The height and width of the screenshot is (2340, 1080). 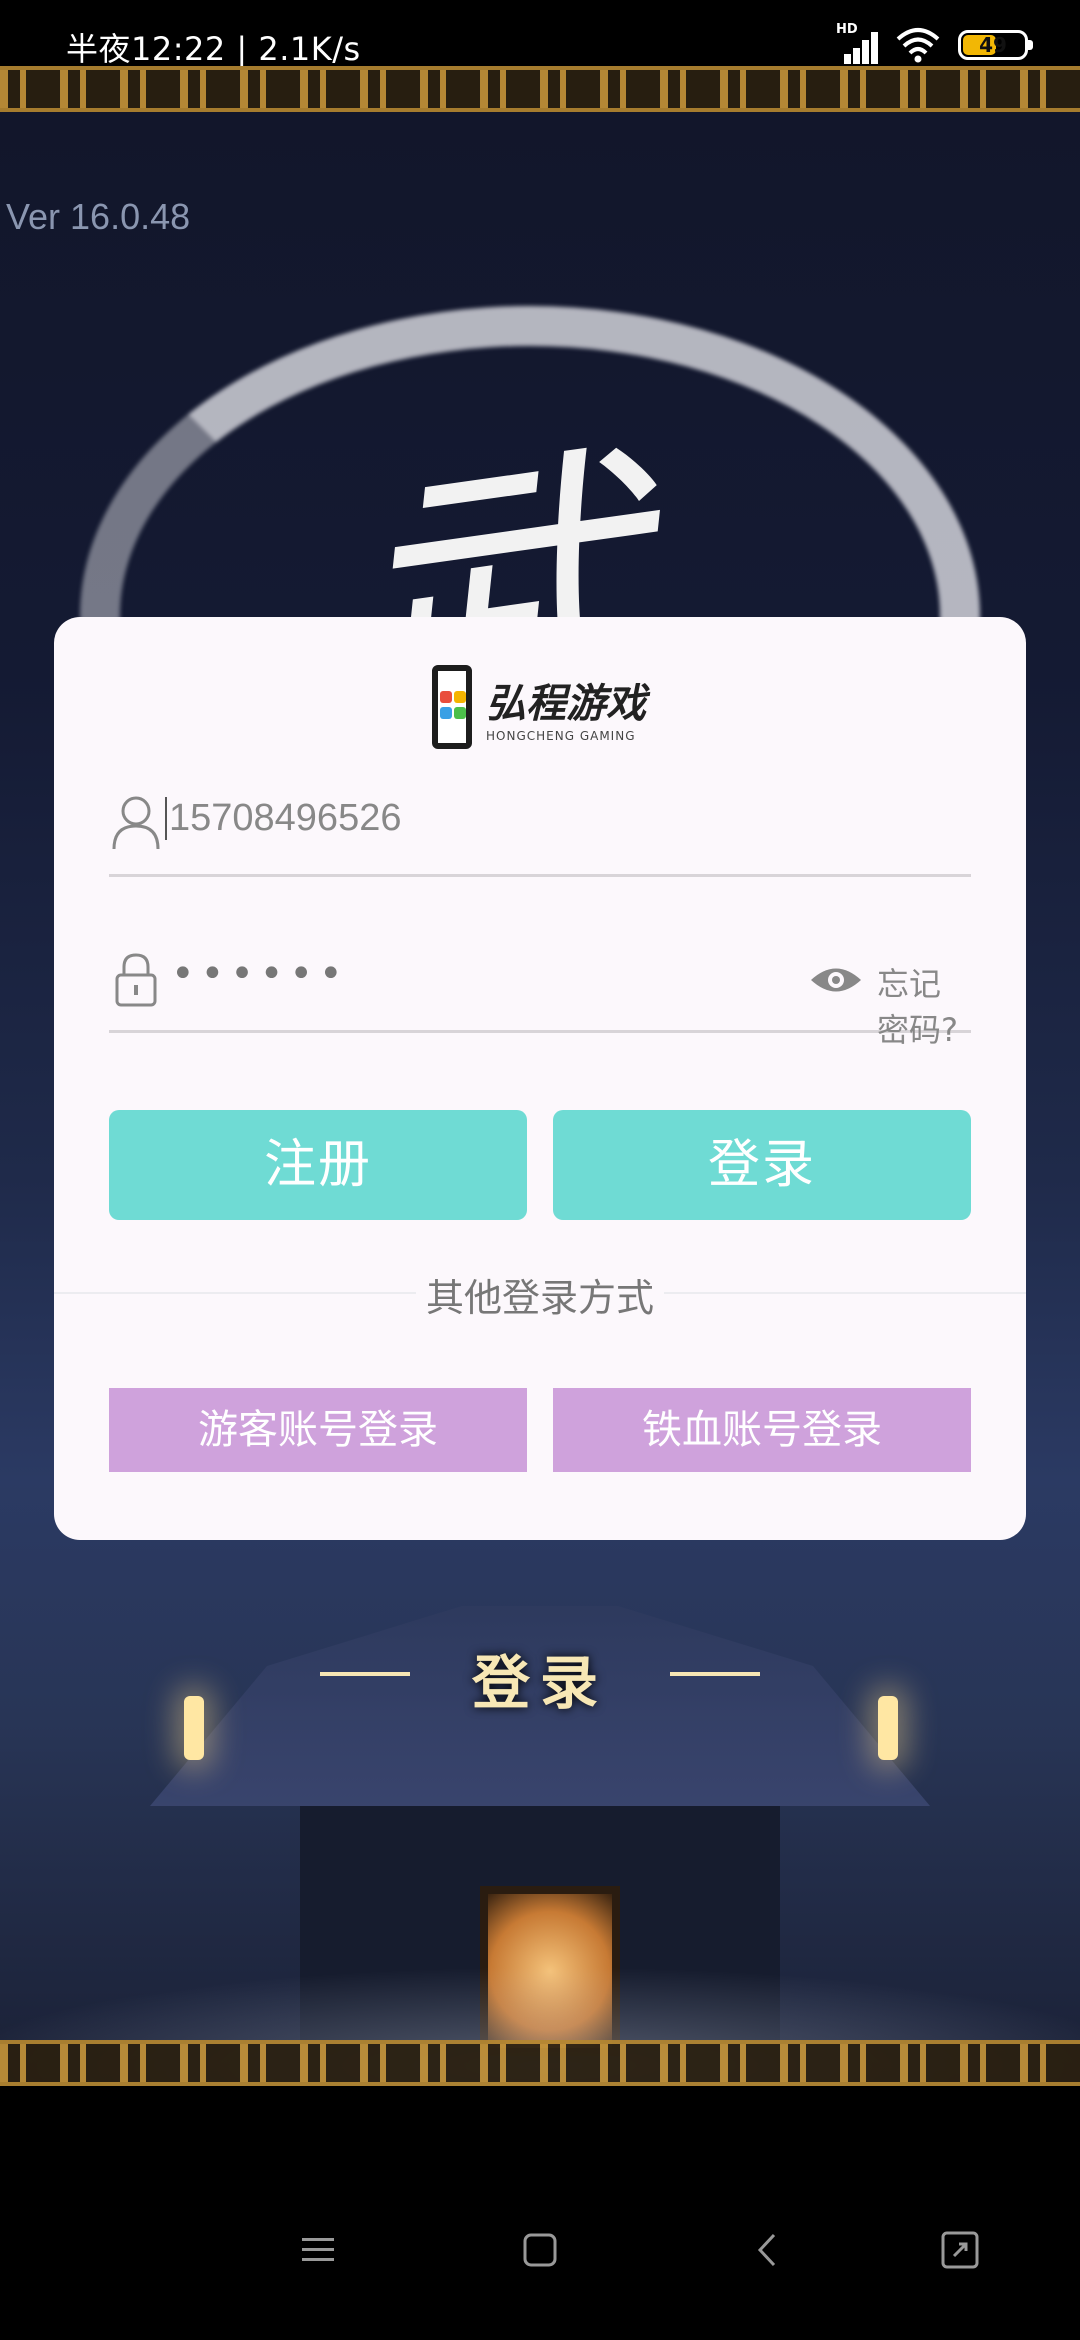 What do you see at coordinates (836, 980) in the screenshot?
I see `show-password-eye-icon` at bounding box center [836, 980].